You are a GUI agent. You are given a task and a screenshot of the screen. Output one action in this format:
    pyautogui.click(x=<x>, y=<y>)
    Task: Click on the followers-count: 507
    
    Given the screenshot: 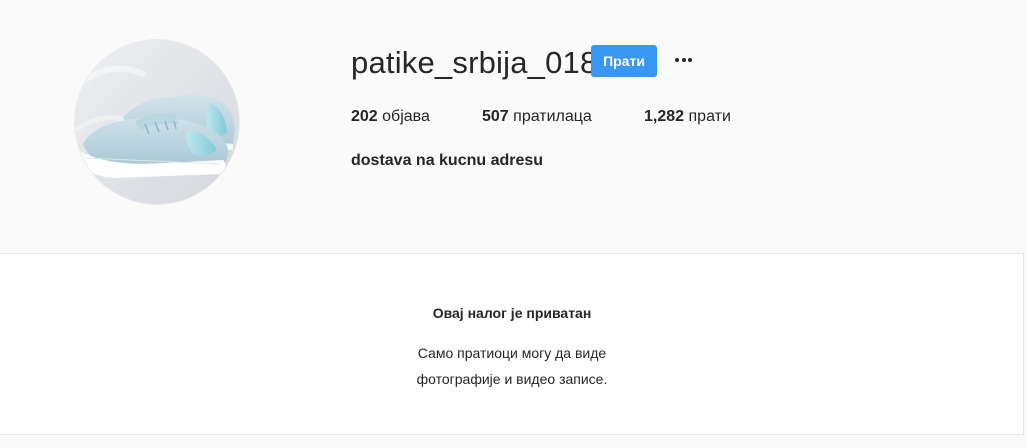 What is the action you would take?
    pyautogui.click(x=495, y=116)
    